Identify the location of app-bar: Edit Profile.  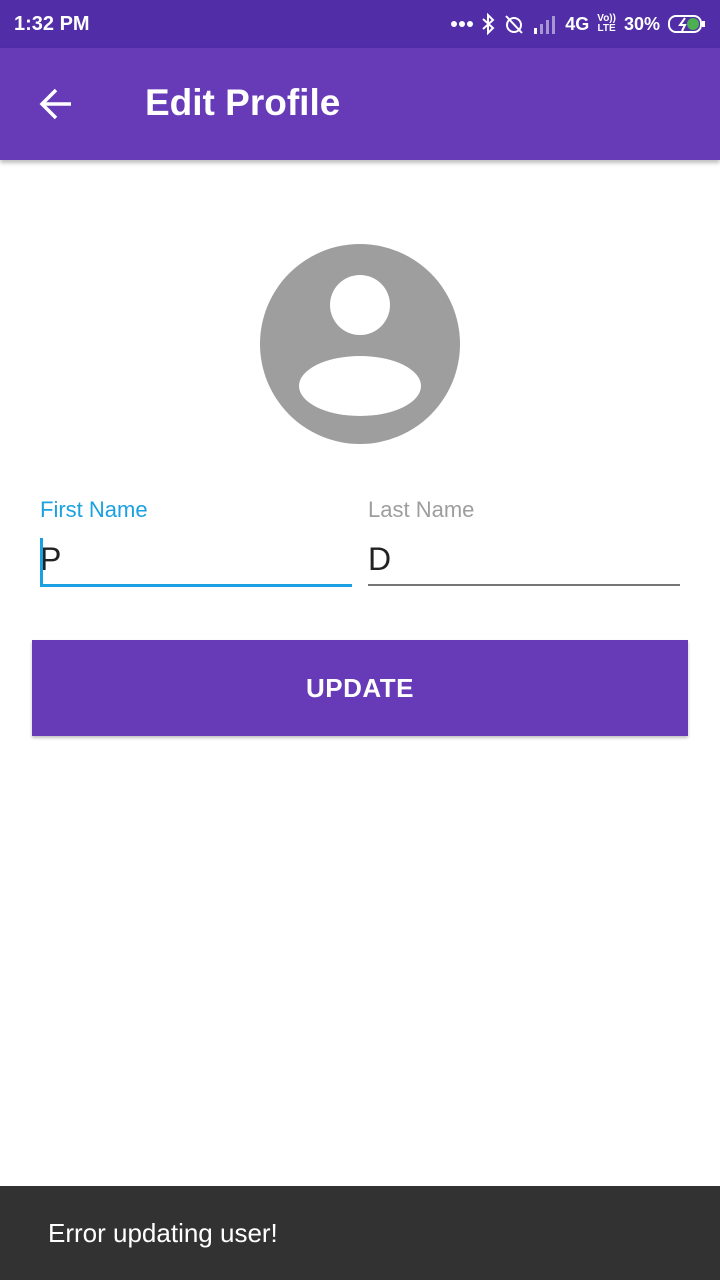
(360, 104).